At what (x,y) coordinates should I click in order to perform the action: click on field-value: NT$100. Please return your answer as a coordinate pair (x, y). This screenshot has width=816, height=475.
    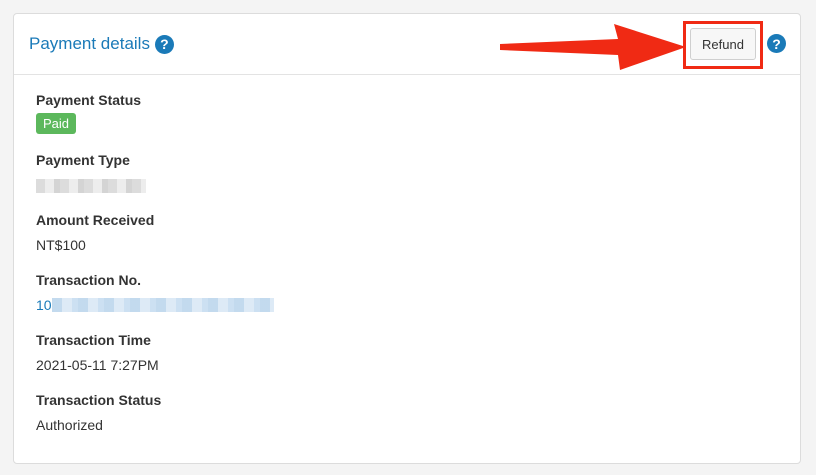
    Looking at the image, I should click on (61, 245).